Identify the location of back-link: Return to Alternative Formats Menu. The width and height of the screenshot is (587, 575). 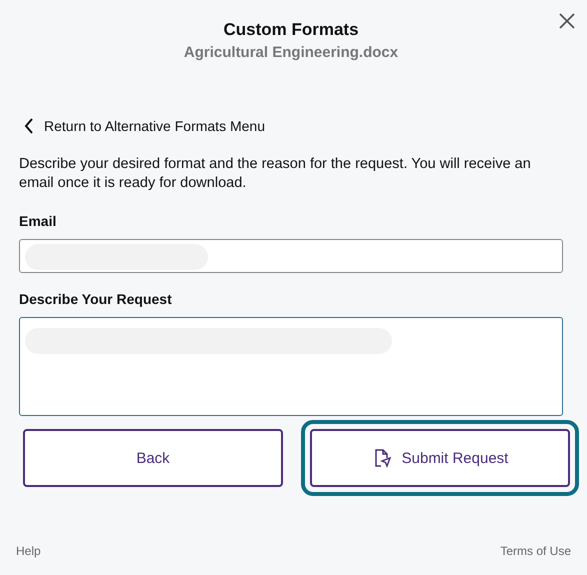
(144, 126).